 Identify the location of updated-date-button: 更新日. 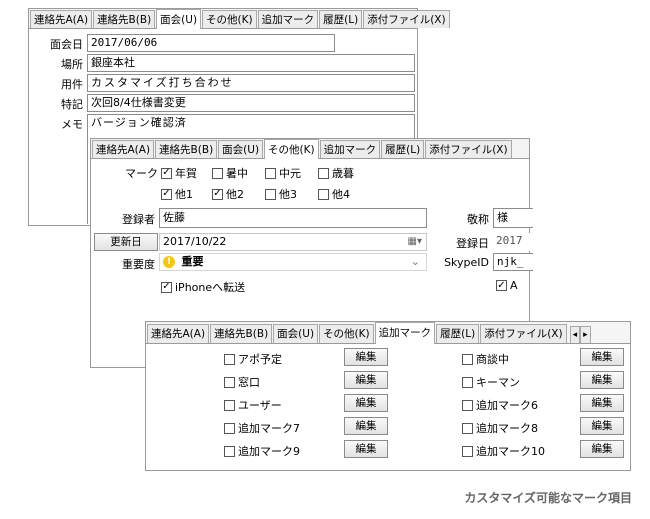
(126, 242).